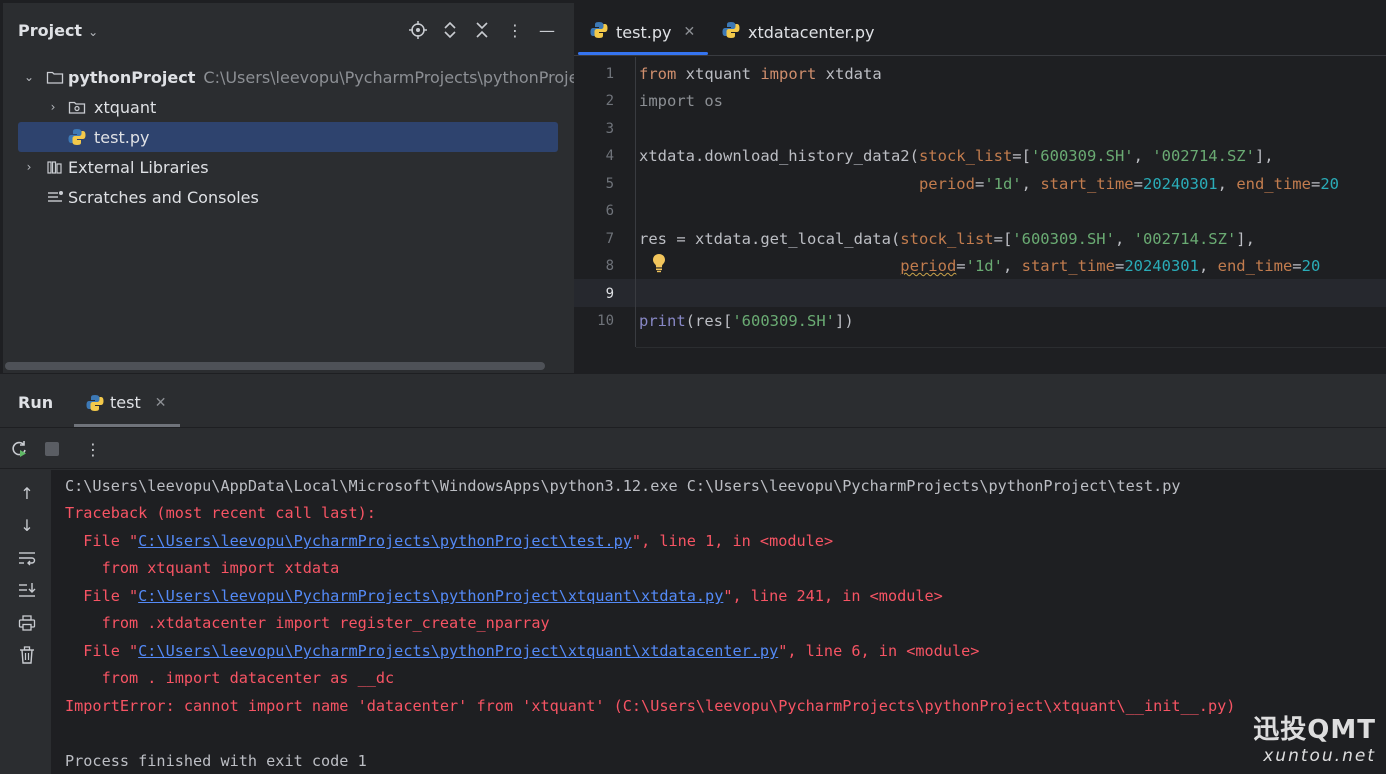  Describe the element at coordinates (879, 651) in the screenshot. I see `console-text: ", line 6, in <module>` at that location.